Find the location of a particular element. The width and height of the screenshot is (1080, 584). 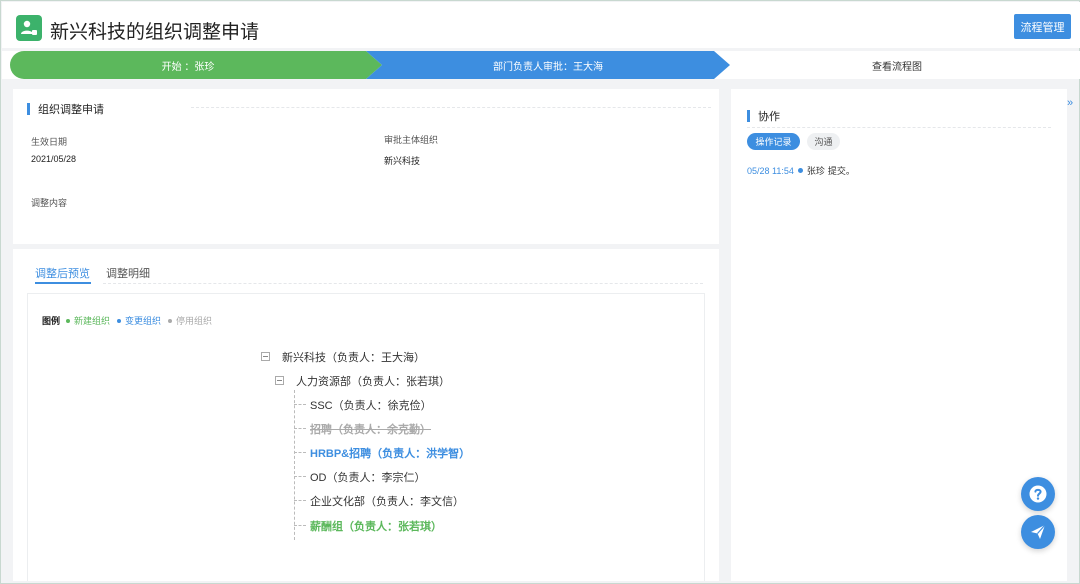

view-flowchart-link: 查看流程图 is located at coordinates (897, 65).